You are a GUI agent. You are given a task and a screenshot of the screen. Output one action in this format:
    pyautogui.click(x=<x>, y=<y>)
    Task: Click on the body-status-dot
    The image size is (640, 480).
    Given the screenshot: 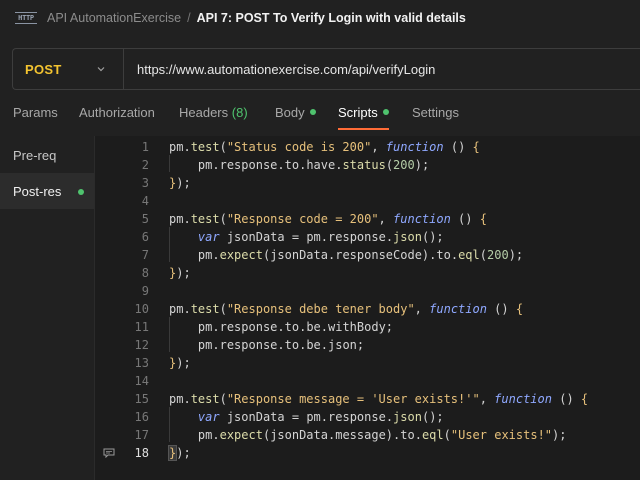 What is the action you would take?
    pyautogui.click(x=312, y=112)
    